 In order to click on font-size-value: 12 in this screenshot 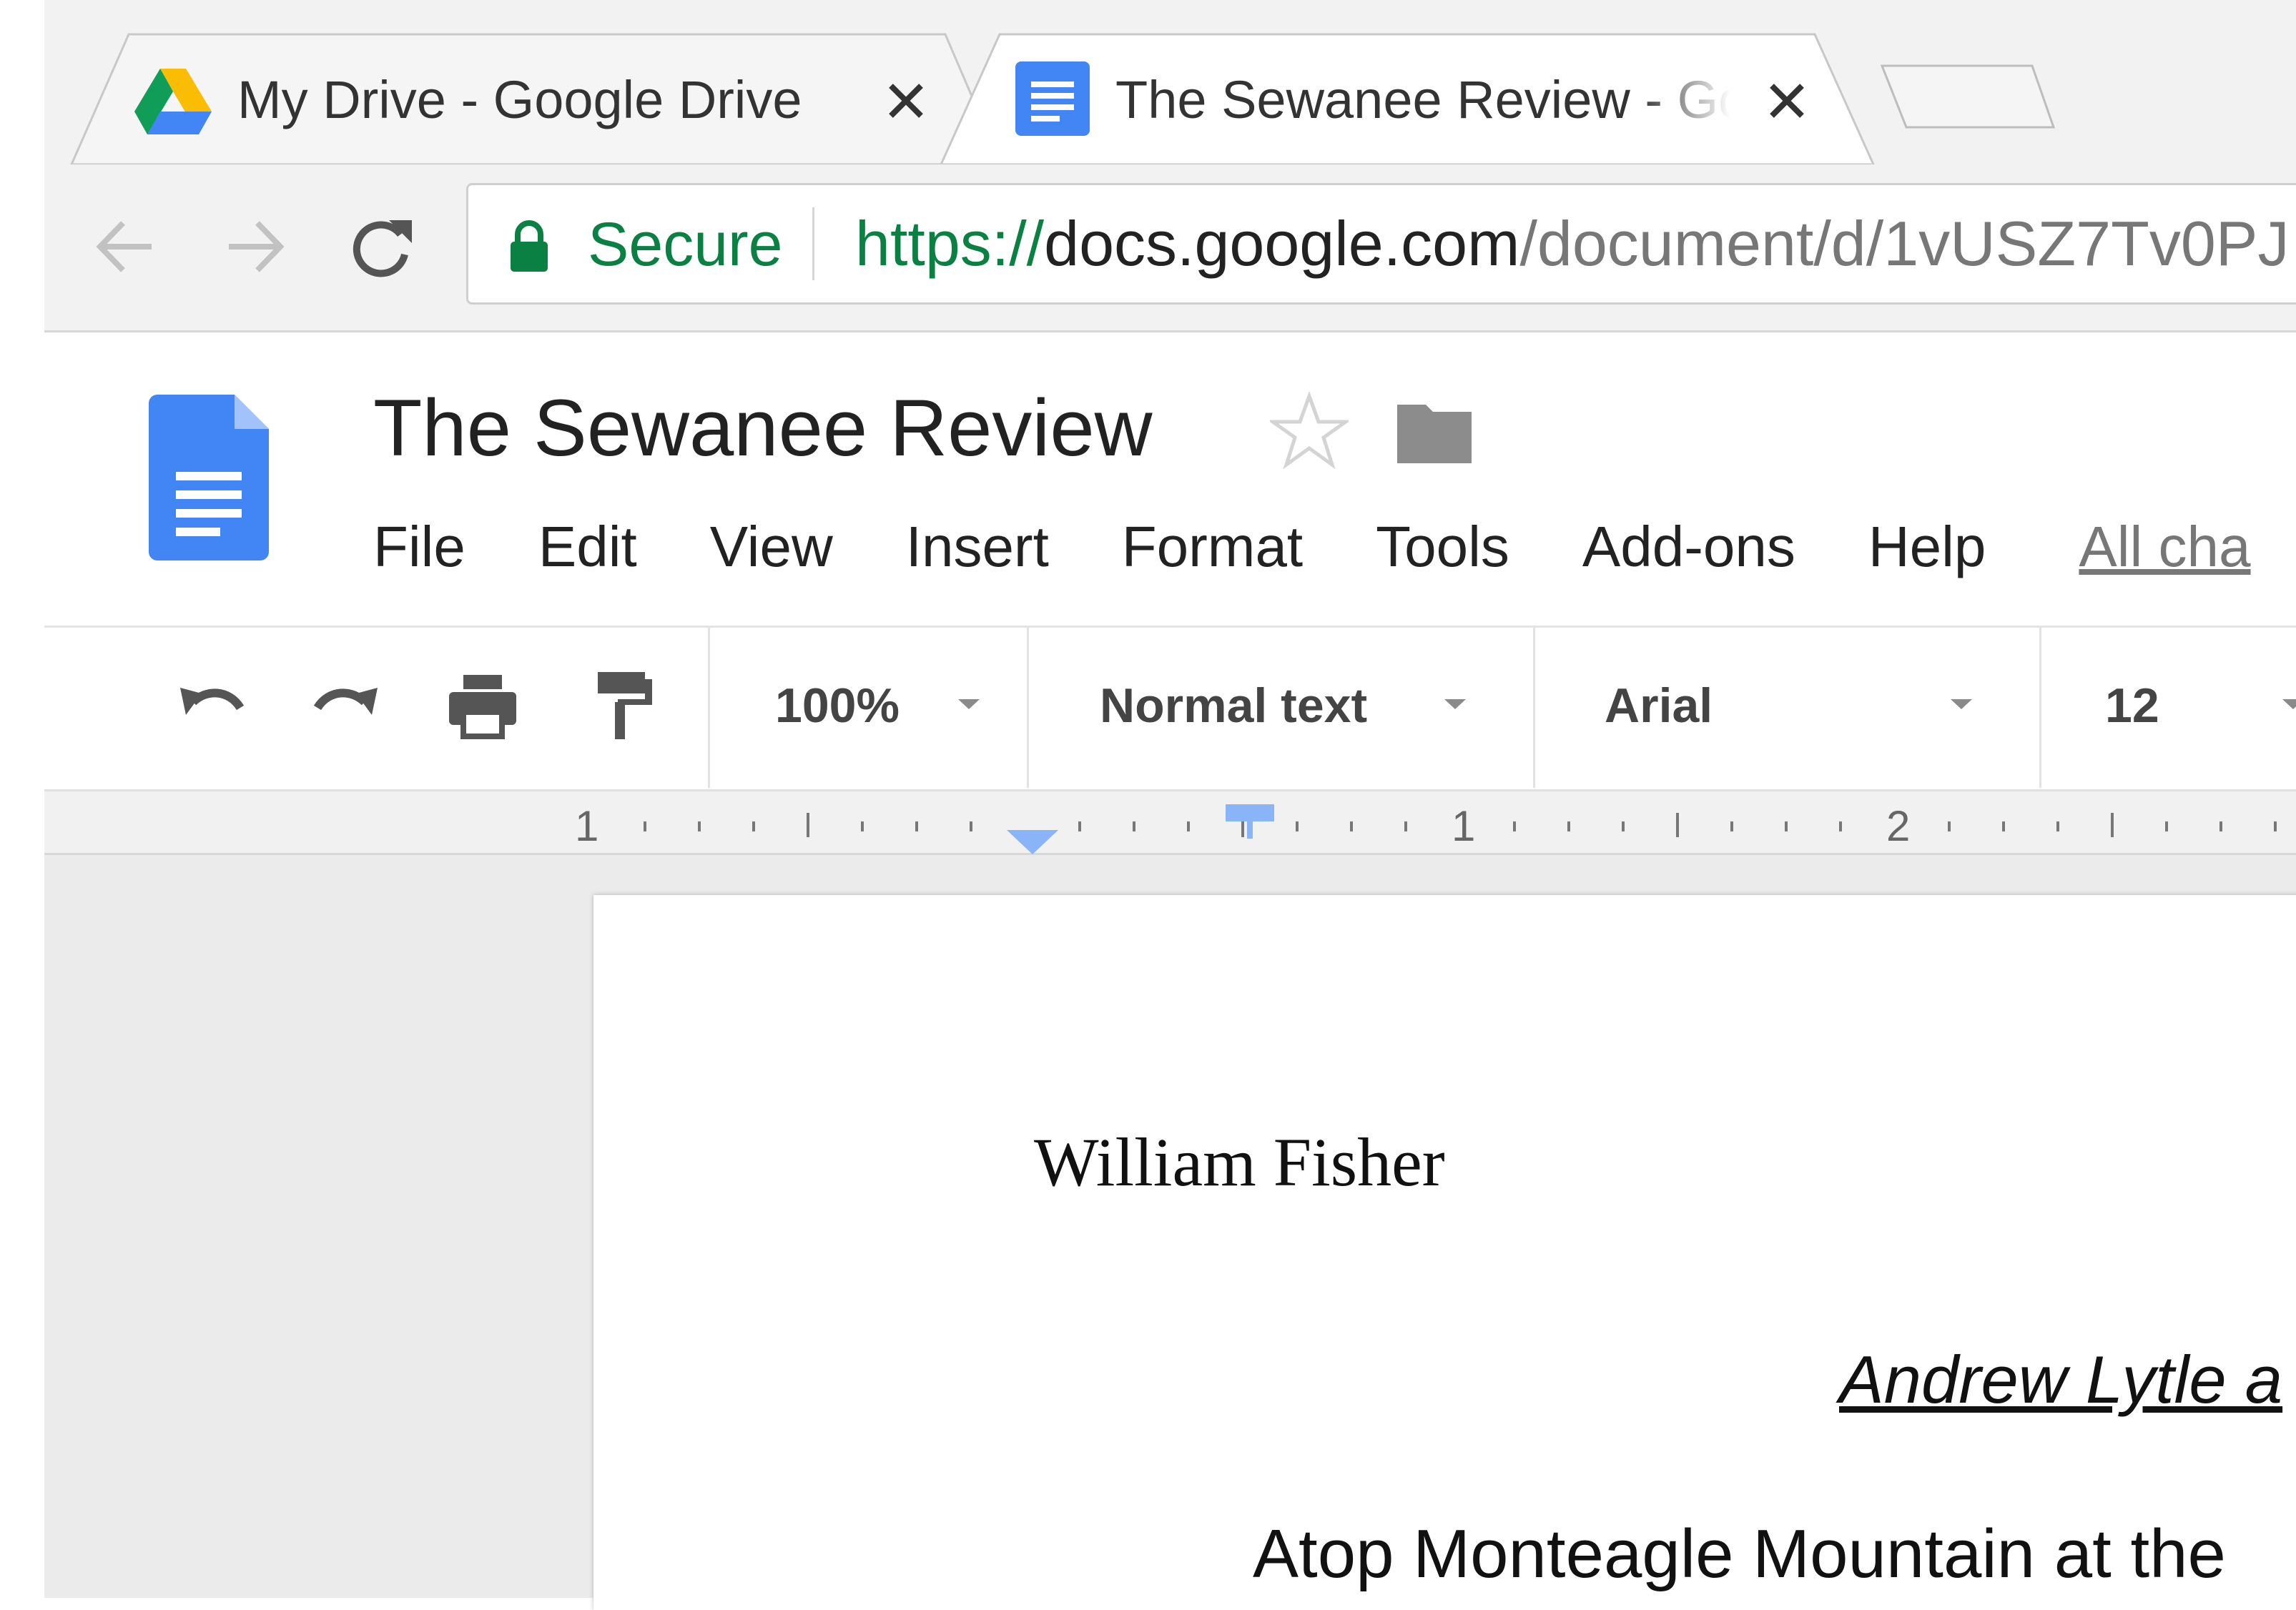, I will do `click(2132, 705)`.